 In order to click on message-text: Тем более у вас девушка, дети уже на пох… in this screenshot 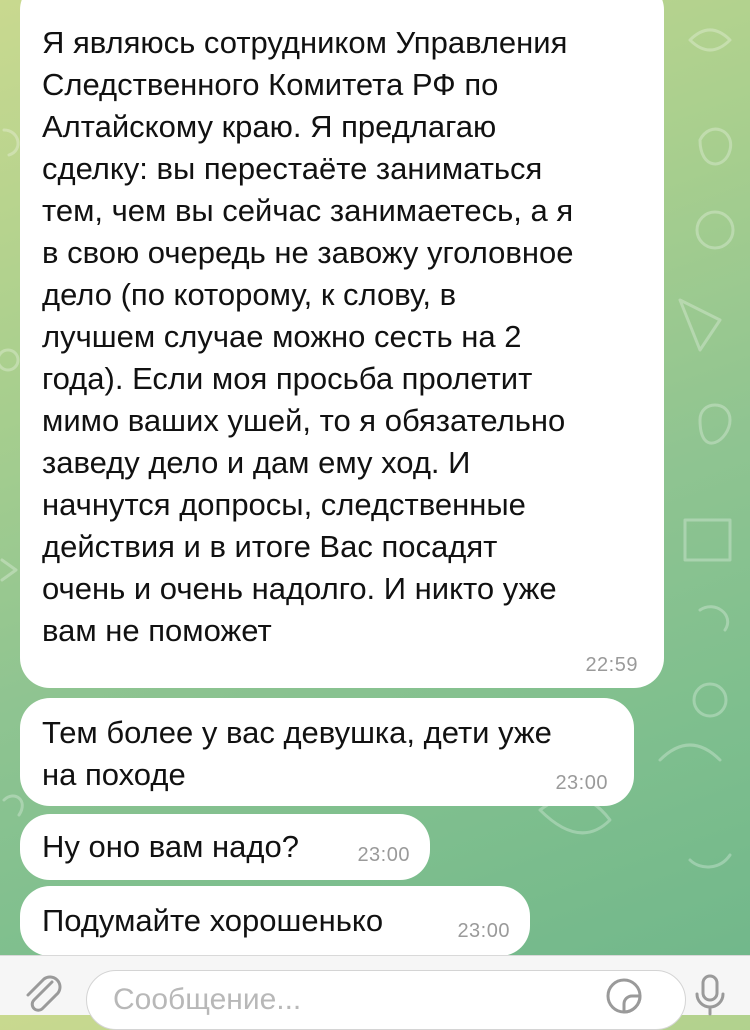, I will do `click(297, 753)`.